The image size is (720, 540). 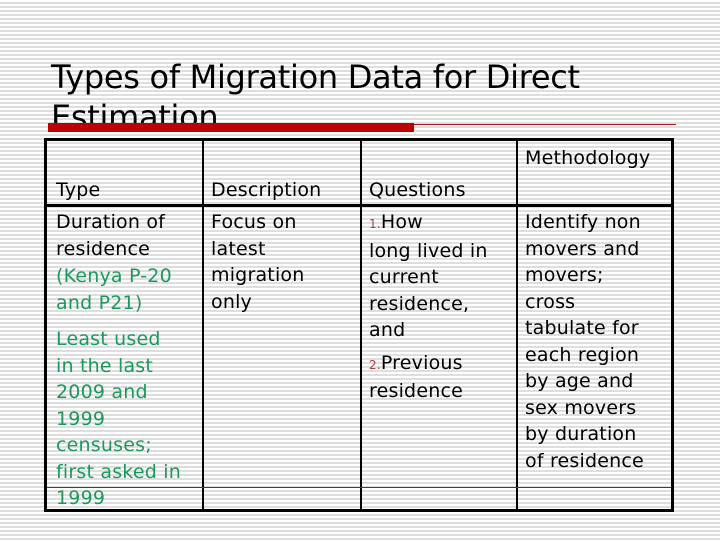 What do you see at coordinates (584, 460) in the screenshot?
I see `methodology-line: of residence` at bounding box center [584, 460].